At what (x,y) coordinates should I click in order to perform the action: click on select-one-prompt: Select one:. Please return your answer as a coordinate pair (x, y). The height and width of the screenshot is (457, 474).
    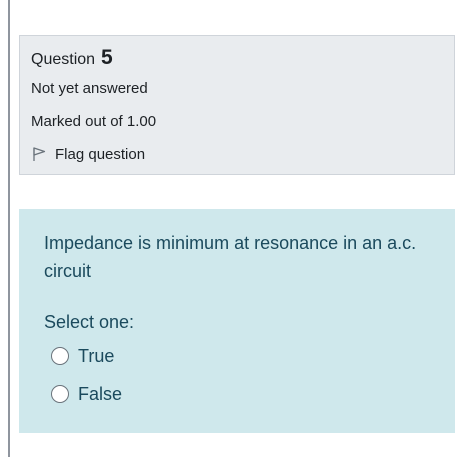
    Looking at the image, I should click on (89, 322).